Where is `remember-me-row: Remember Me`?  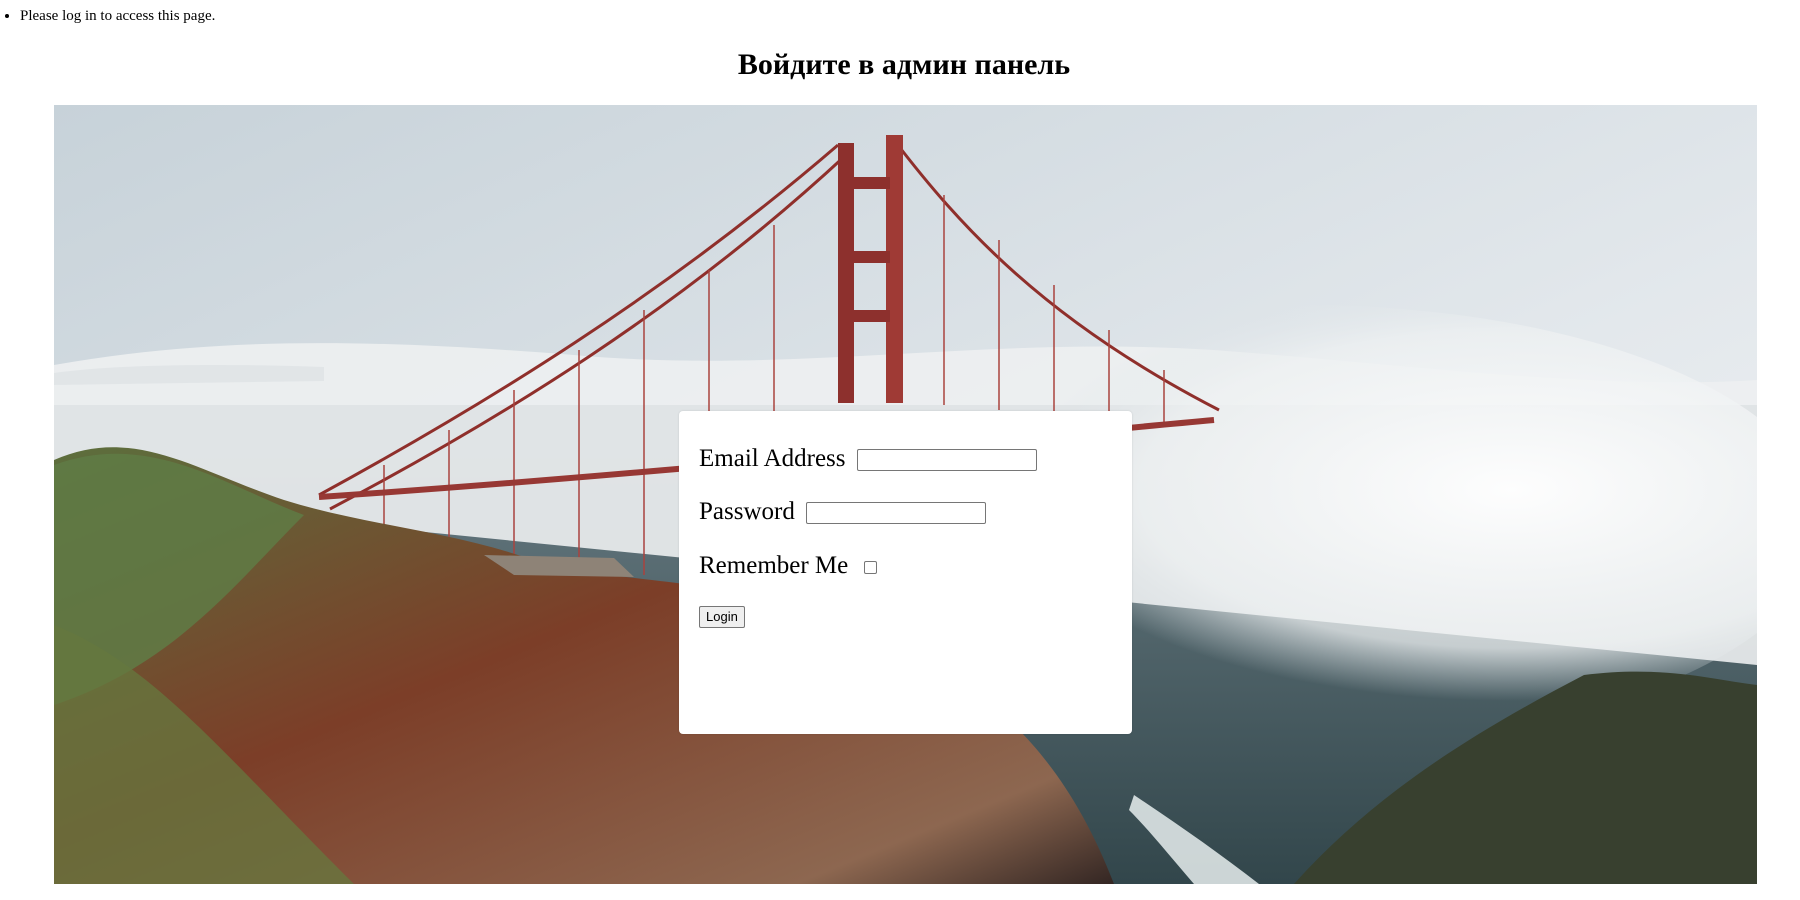
remember-me-row: Remember Me is located at coordinates (788, 566).